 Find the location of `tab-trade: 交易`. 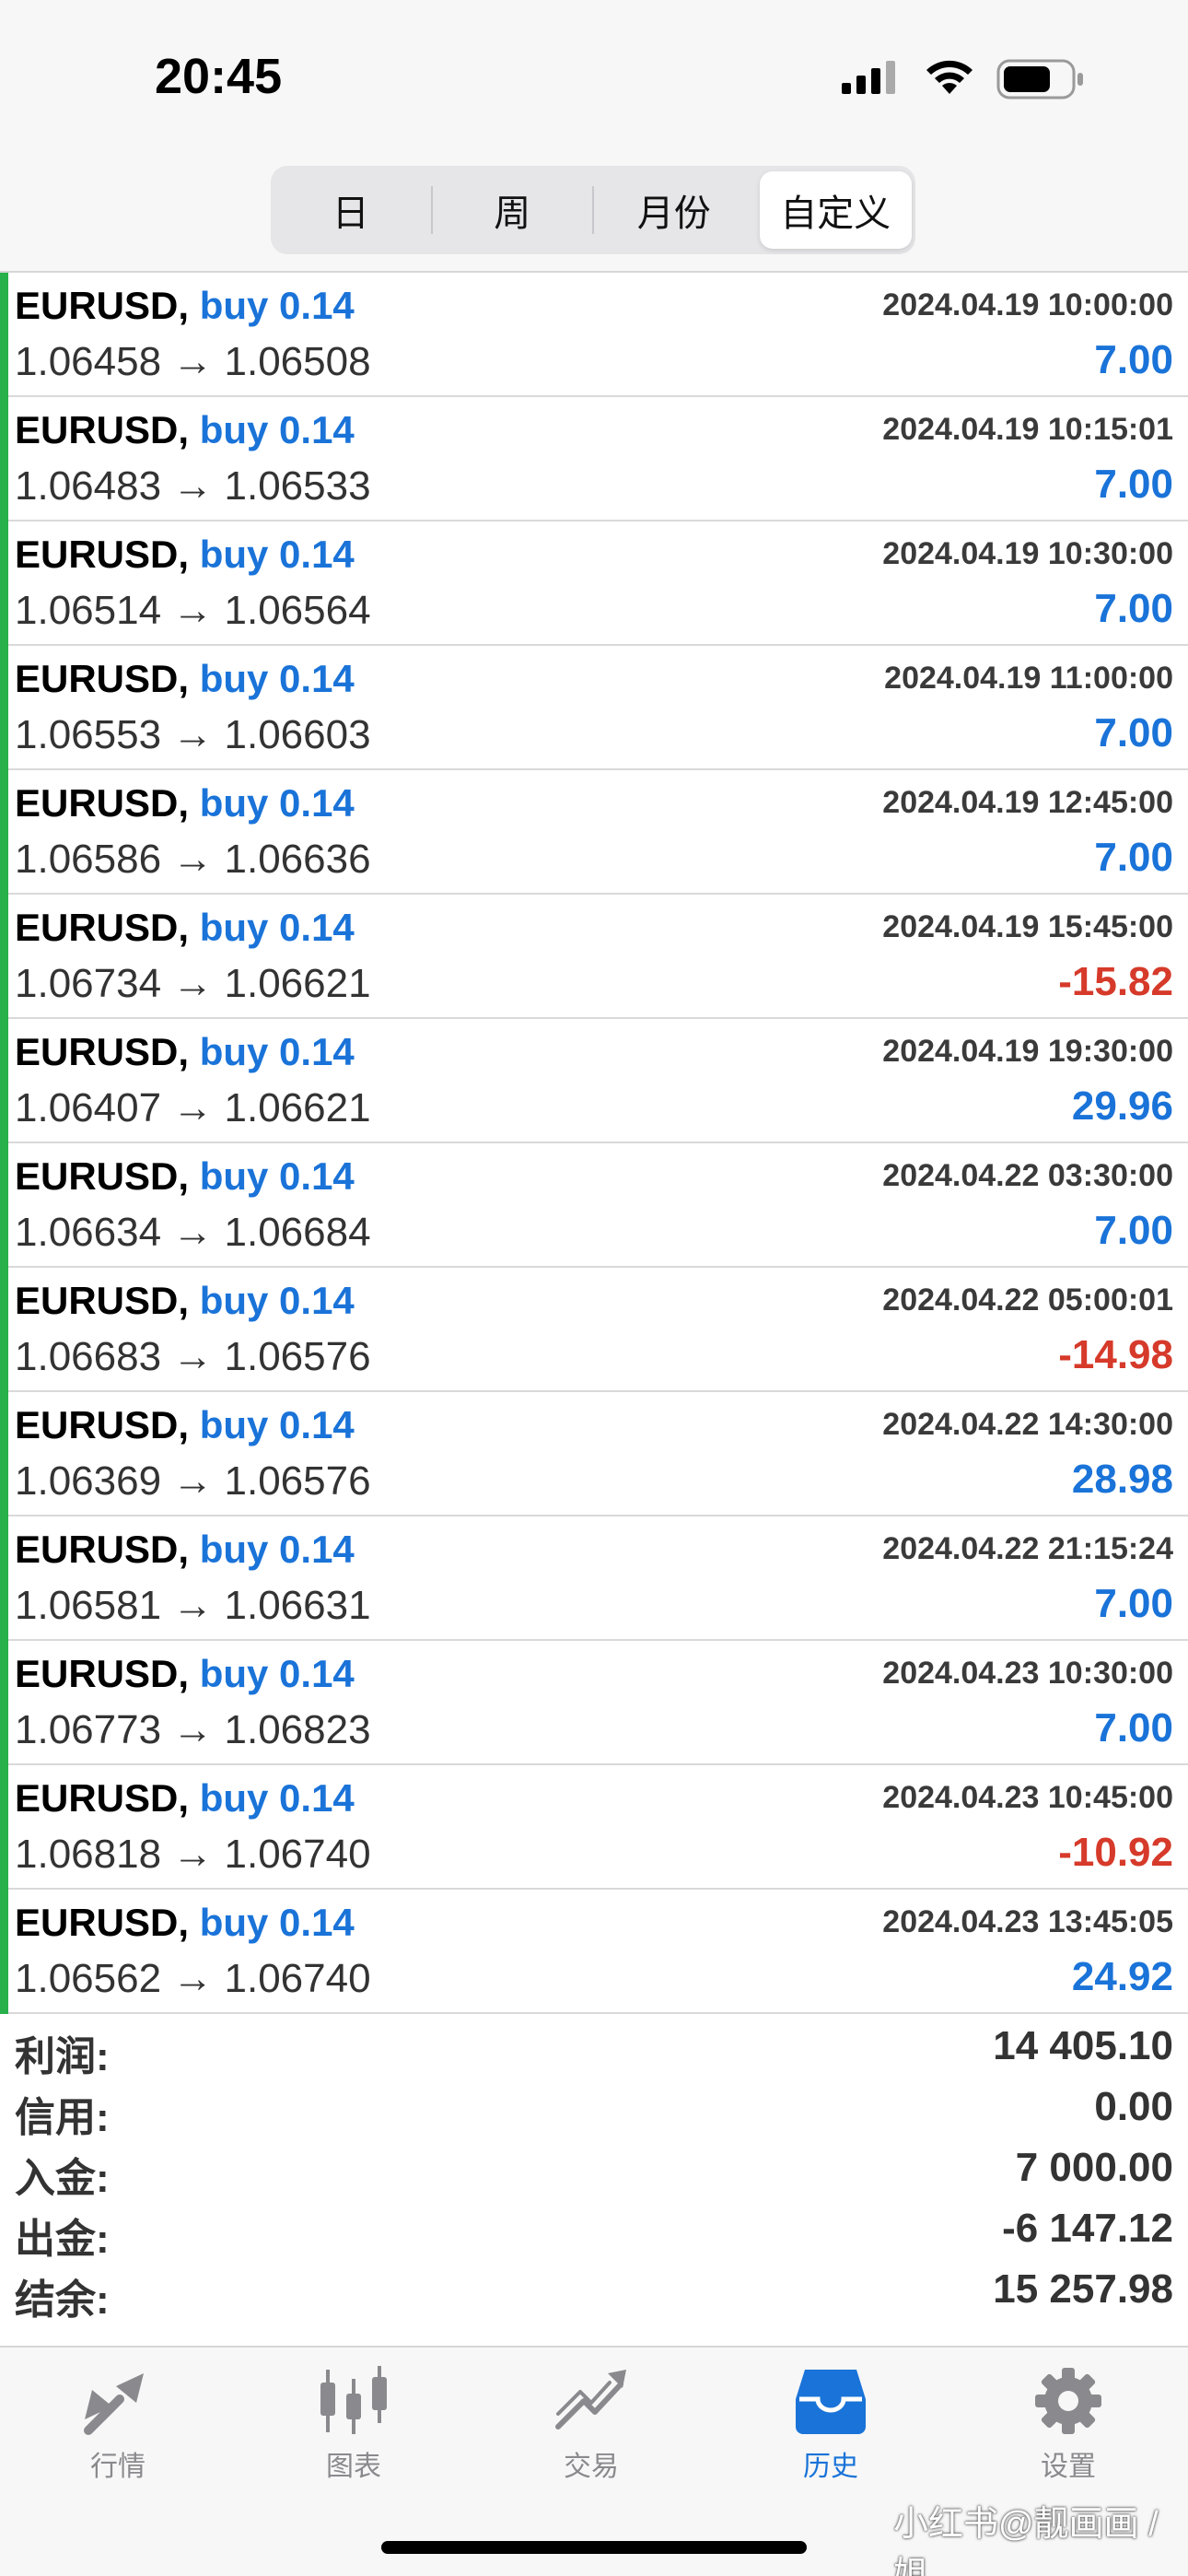

tab-trade: 交易 is located at coordinates (591, 2435).